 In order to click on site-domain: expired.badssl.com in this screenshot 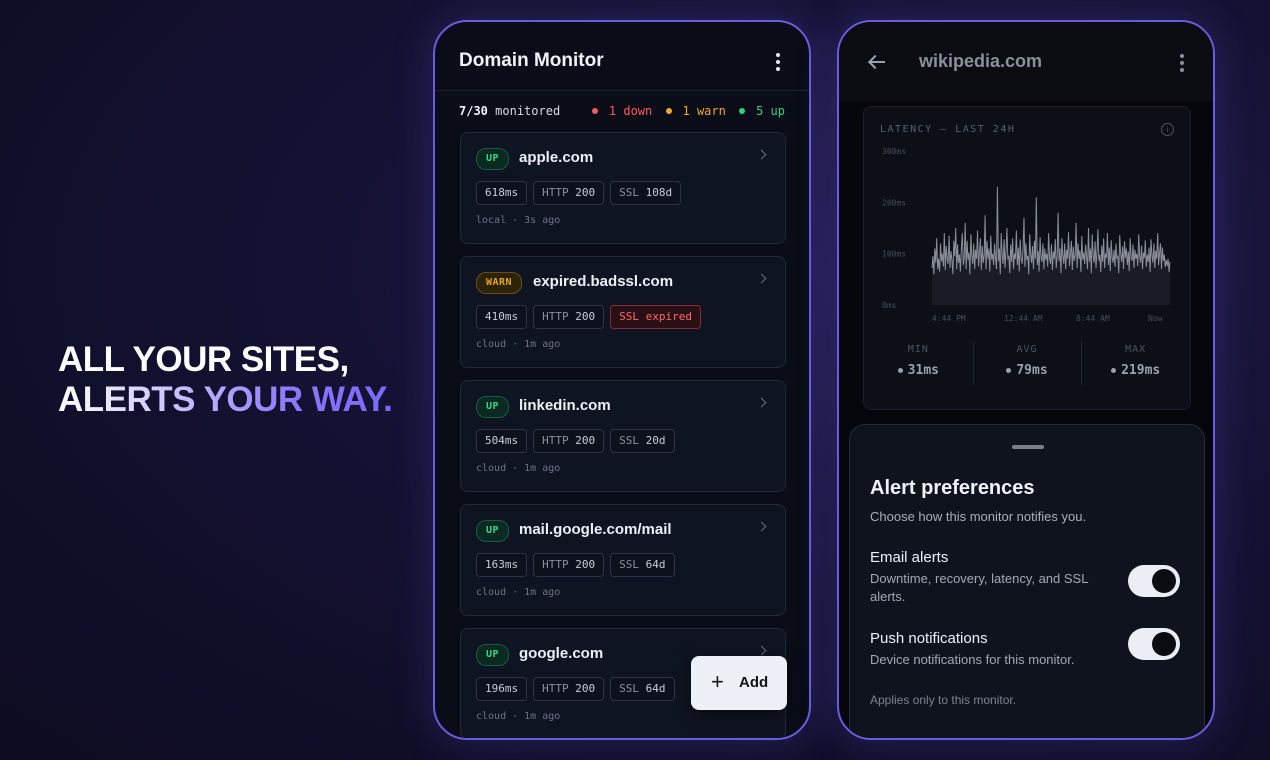, I will do `click(603, 281)`.